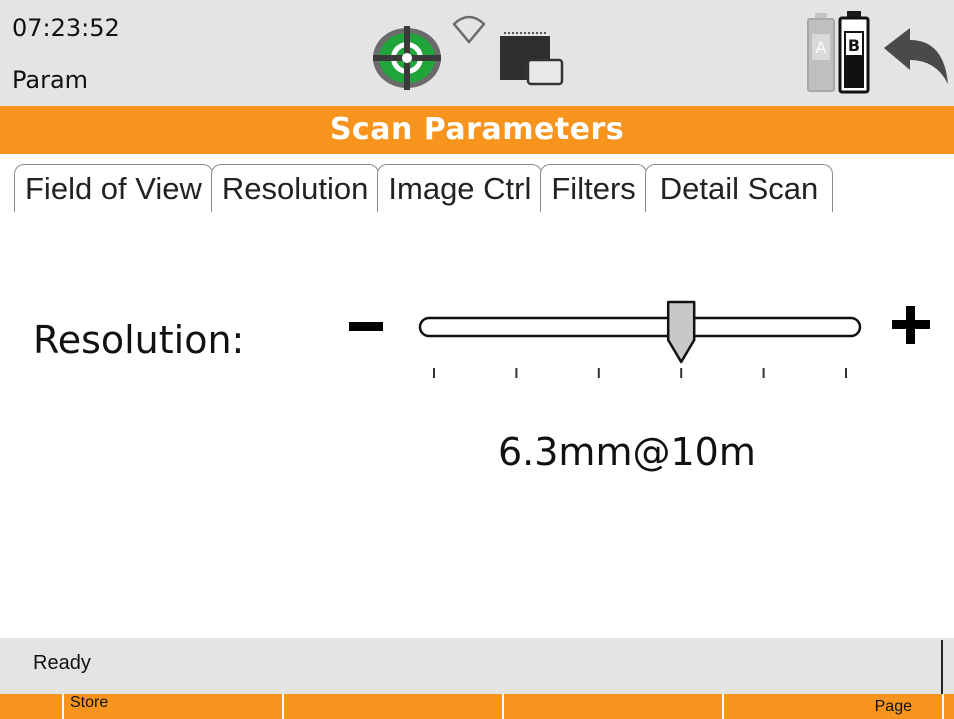 The width and height of the screenshot is (954, 719). I want to click on sd-card-icon, so click(532, 59).